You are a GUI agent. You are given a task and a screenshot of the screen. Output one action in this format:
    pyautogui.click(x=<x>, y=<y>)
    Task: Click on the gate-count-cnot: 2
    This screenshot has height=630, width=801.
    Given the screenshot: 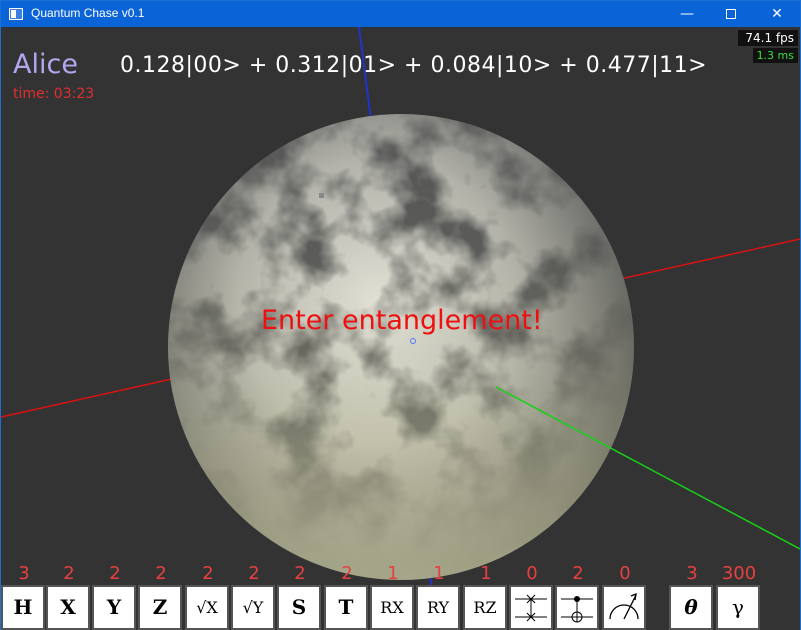 What is the action you would take?
    pyautogui.click(x=578, y=573)
    